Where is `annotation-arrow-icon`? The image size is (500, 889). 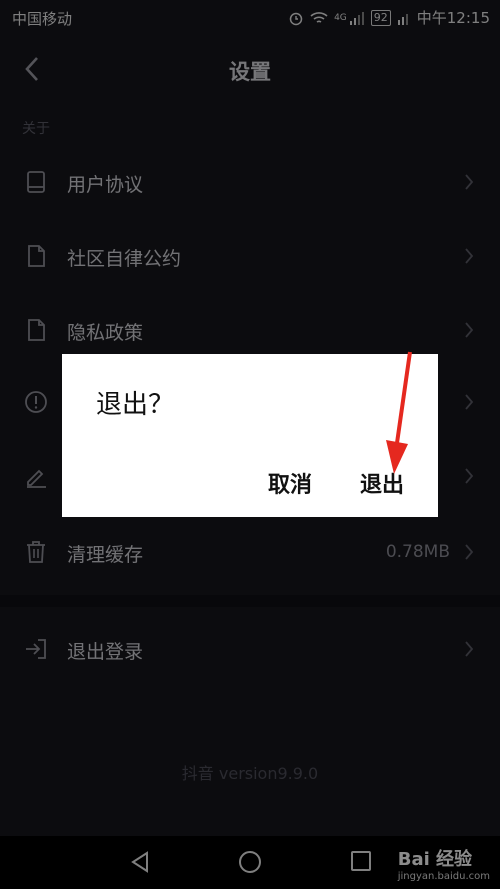
annotation-arrow-icon is located at coordinates (399, 412).